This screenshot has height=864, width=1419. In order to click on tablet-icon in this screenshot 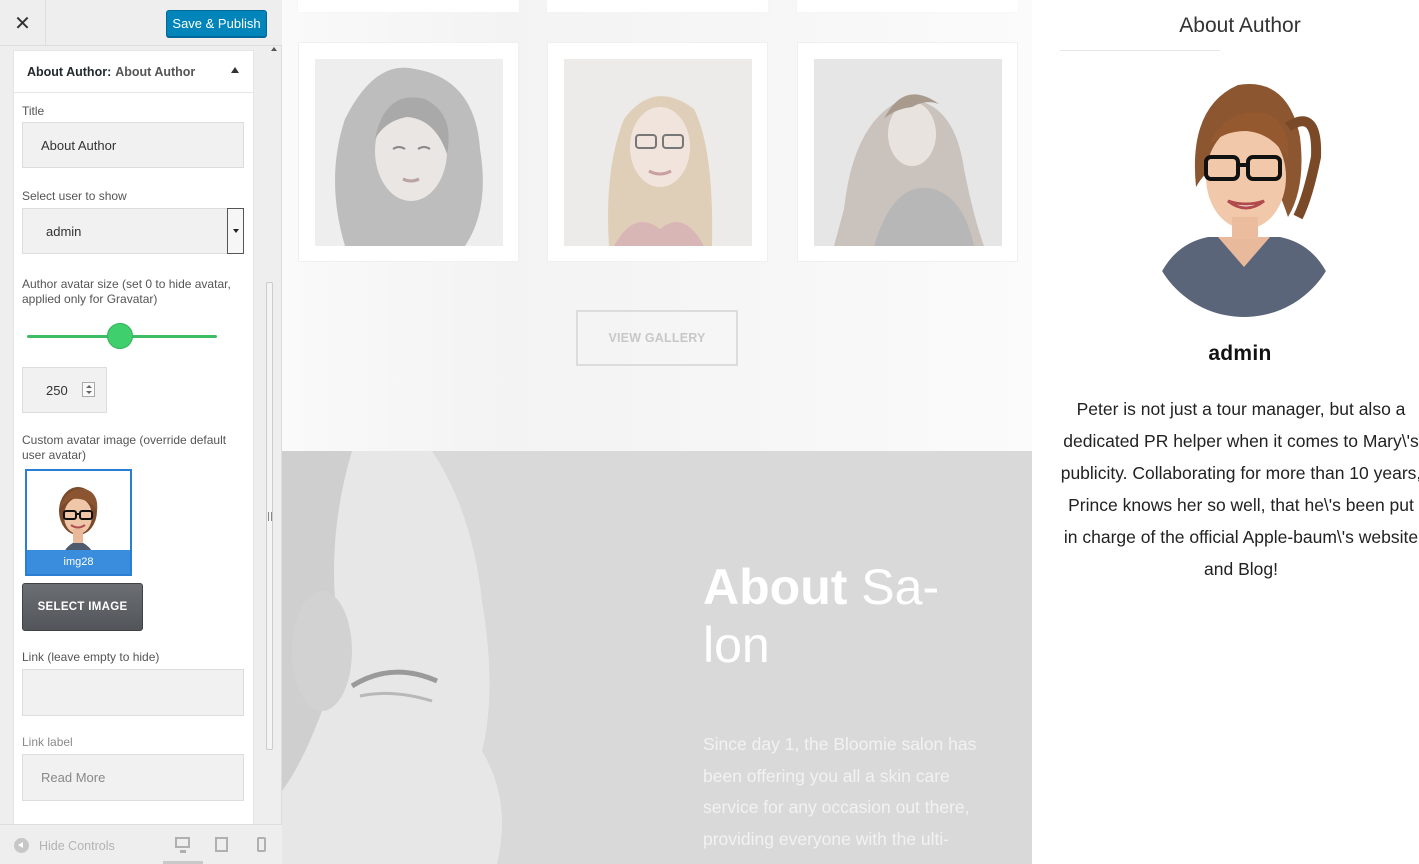, I will do `click(221, 844)`.